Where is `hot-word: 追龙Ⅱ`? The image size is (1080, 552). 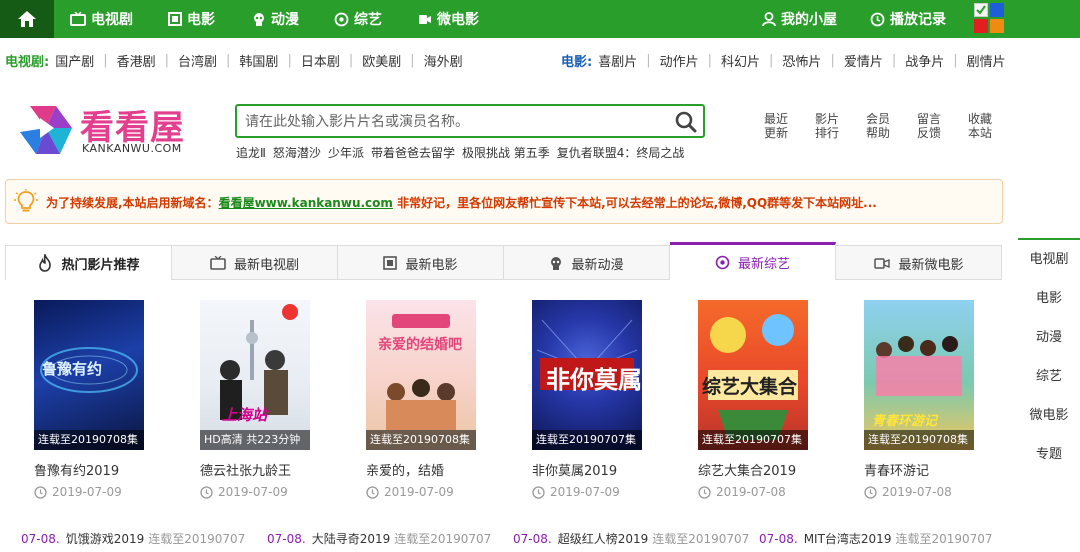 hot-word: 追龙Ⅱ is located at coordinates (251, 152).